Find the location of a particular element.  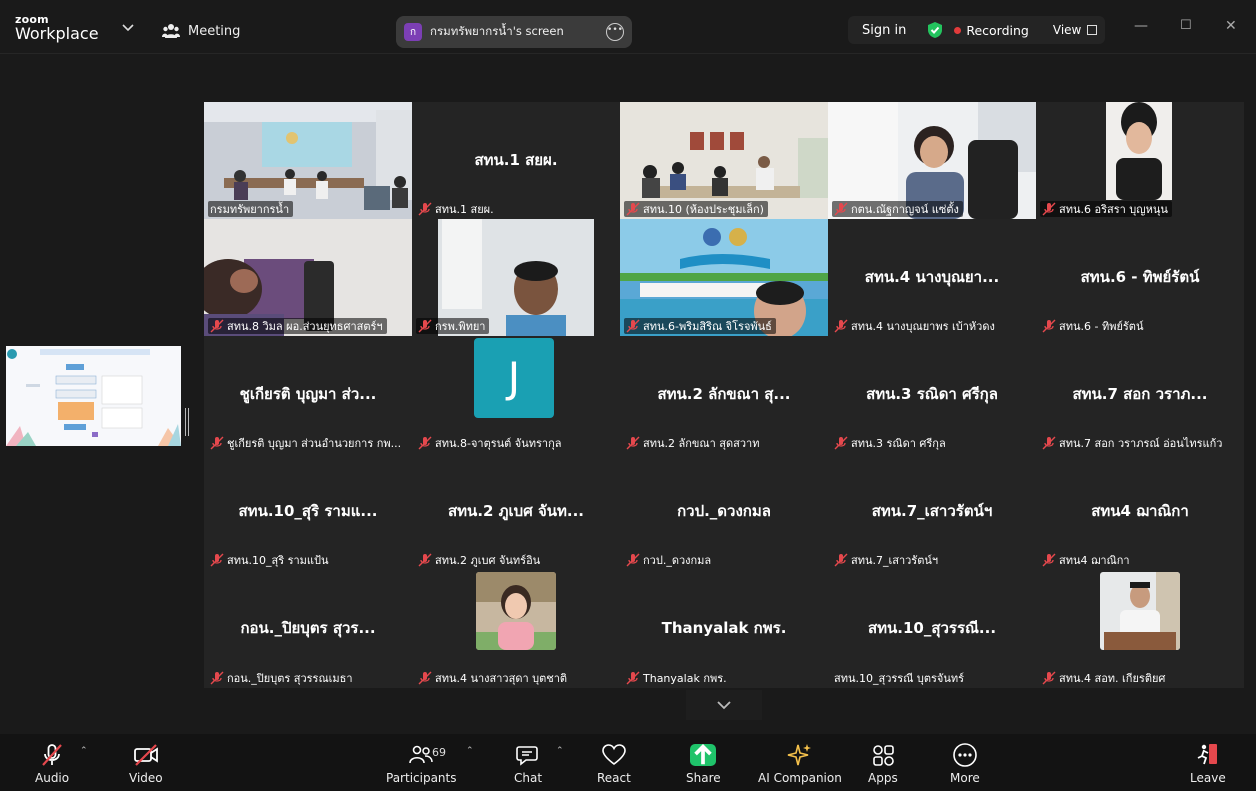

participant-name-label: กอน._ปิยบุตร สุวรรณเมธา is located at coordinates (282, 678).